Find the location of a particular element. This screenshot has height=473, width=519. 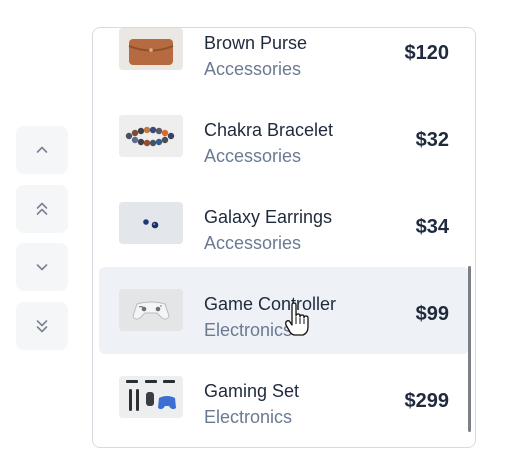

product-name: Gaming Set is located at coordinates (252, 391).